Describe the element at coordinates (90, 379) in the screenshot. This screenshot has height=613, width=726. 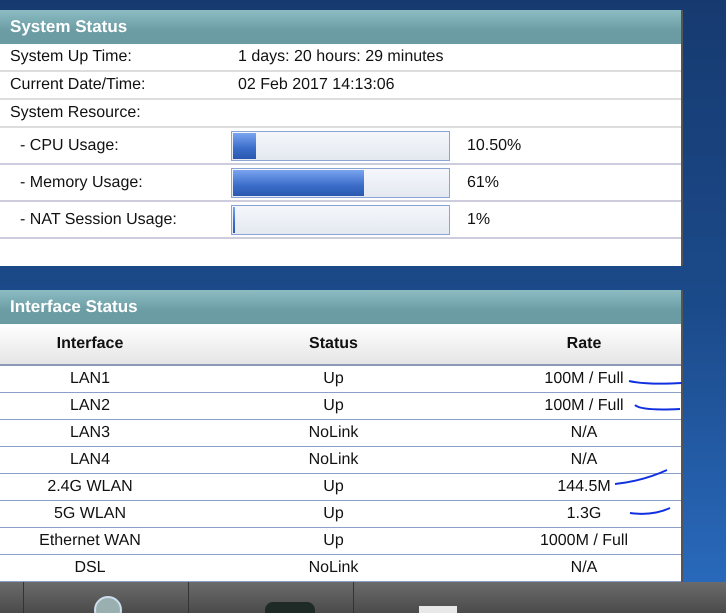
I see `table-cell: LAN1` at that location.